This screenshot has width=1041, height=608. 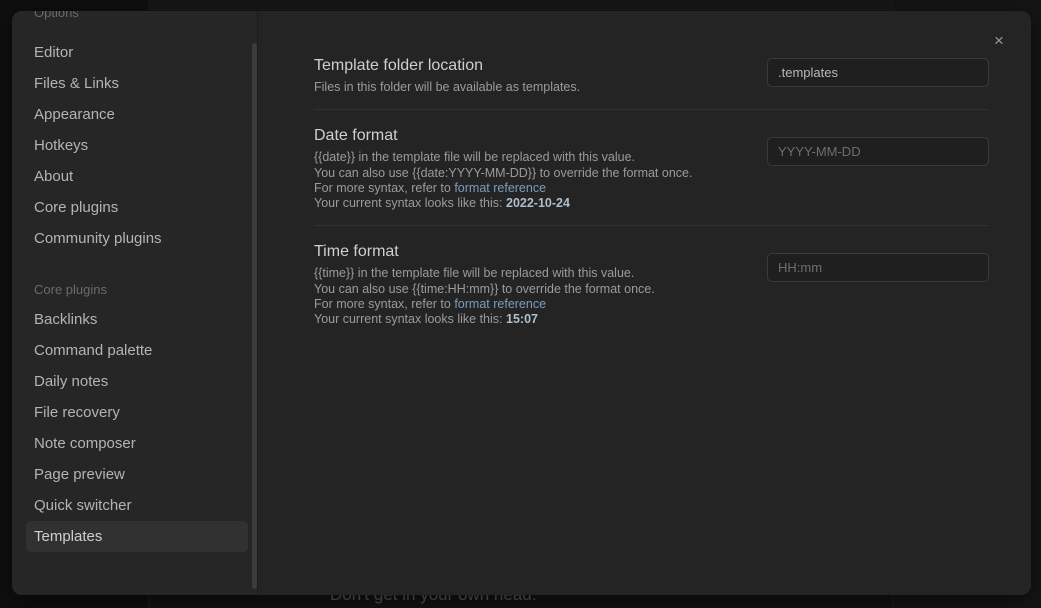 I want to click on sidebar-item-label: Page preview, so click(x=79, y=474).